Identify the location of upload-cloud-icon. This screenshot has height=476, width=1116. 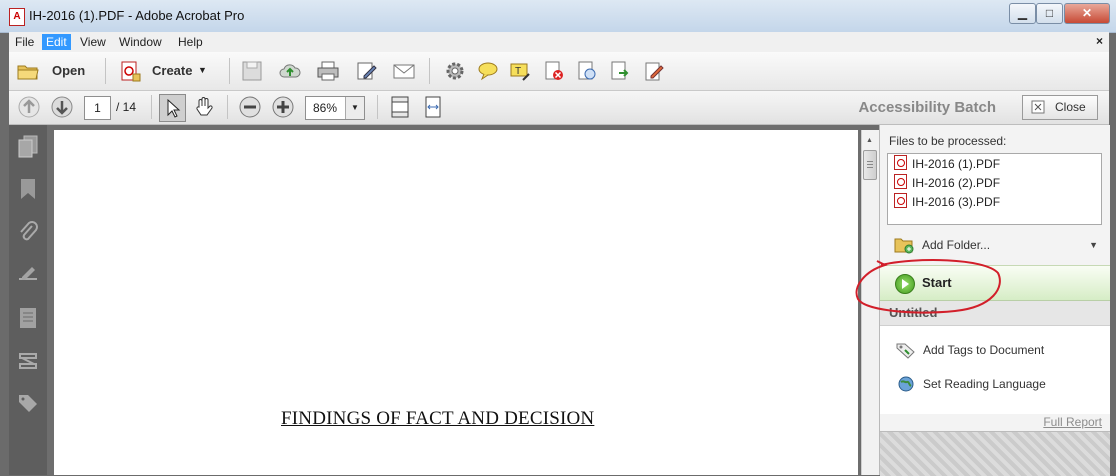
(290, 71).